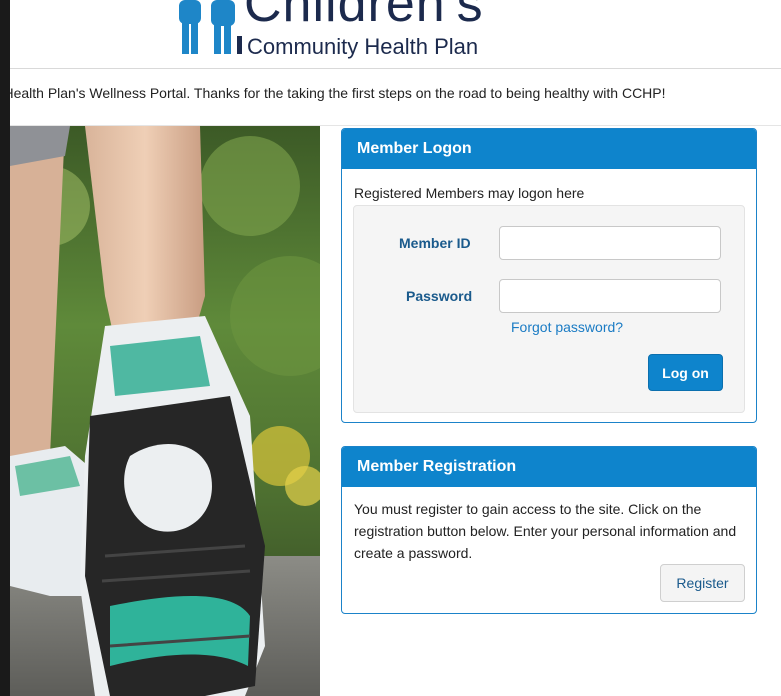 Image resolution: width=781 pixels, height=696 pixels. I want to click on logo-wordmark: Children's, so click(364, 16).